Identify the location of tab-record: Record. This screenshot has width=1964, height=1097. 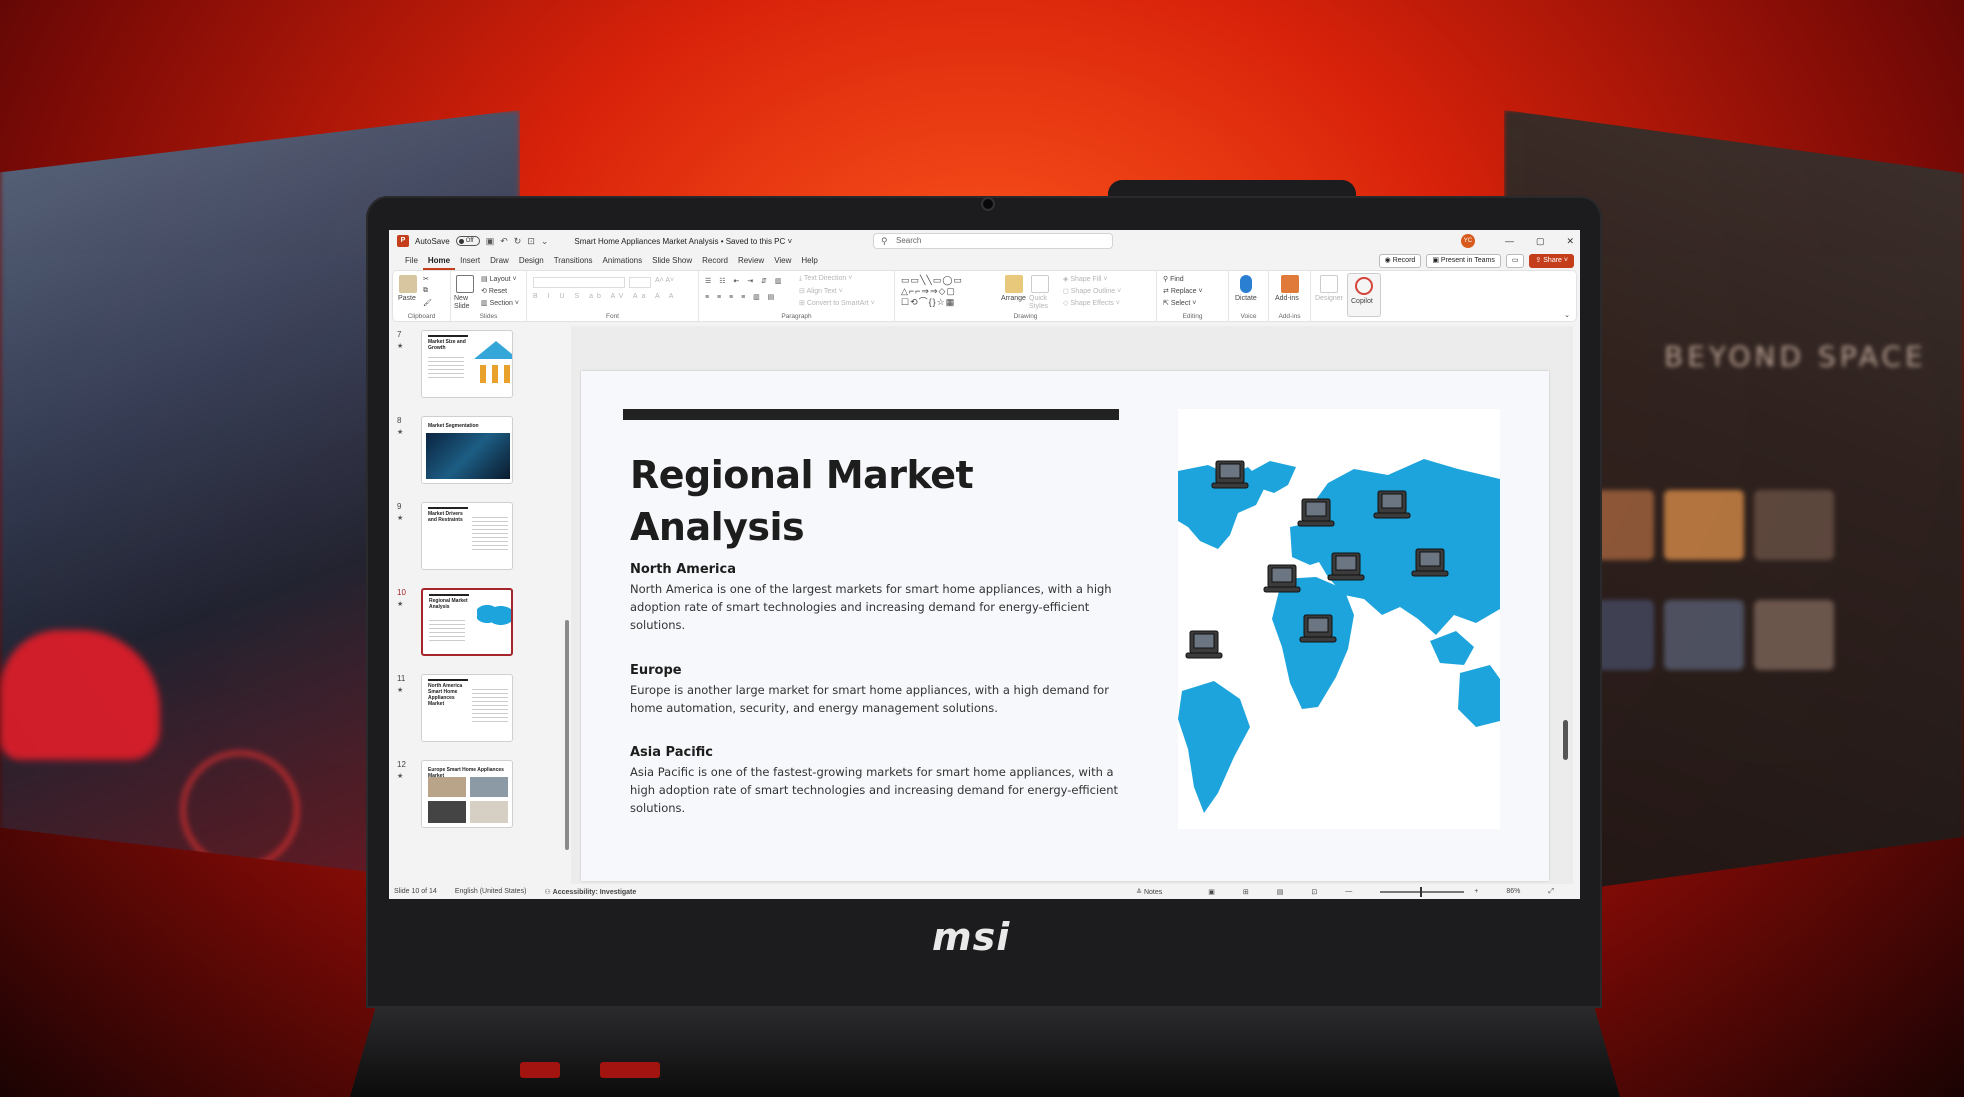
(715, 261).